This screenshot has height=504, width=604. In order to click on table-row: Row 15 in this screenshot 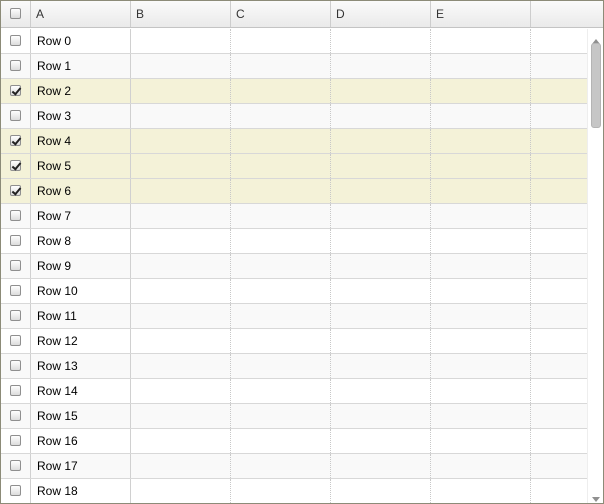, I will do `click(294, 416)`.